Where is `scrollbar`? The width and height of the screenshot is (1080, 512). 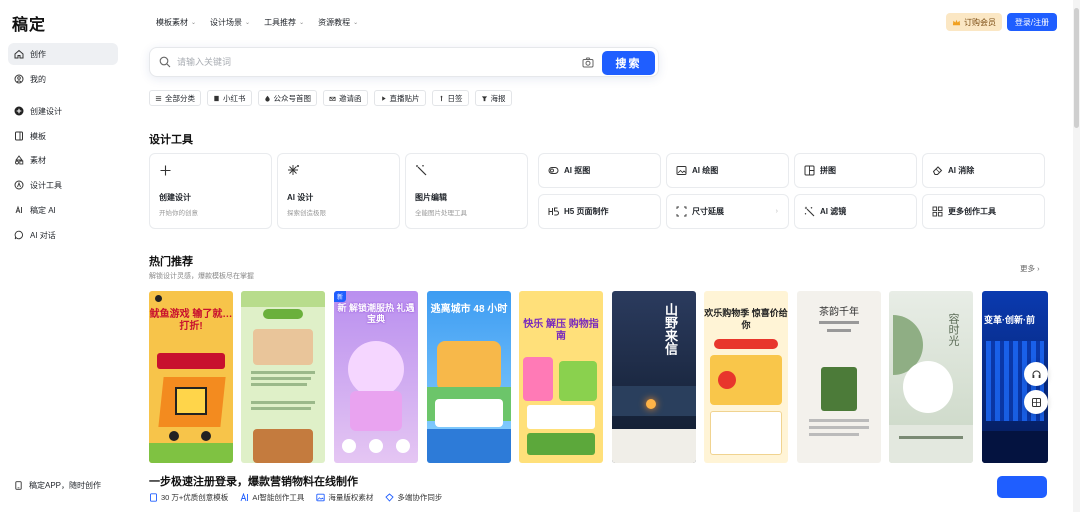
scrollbar is located at coordinates (1076, 256).